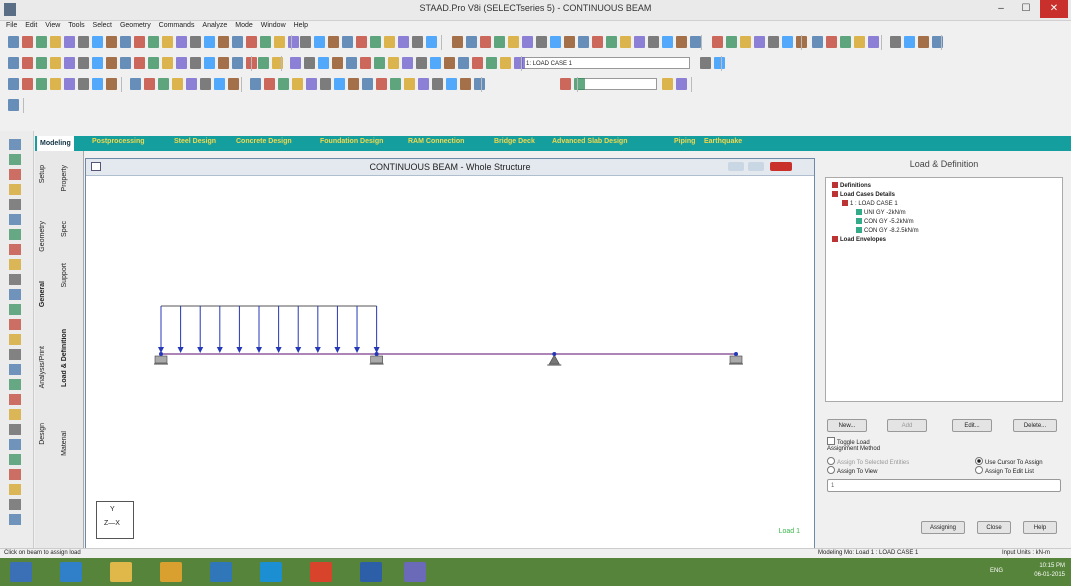  I want to click on minimize-button: –, so click(1001, 9).